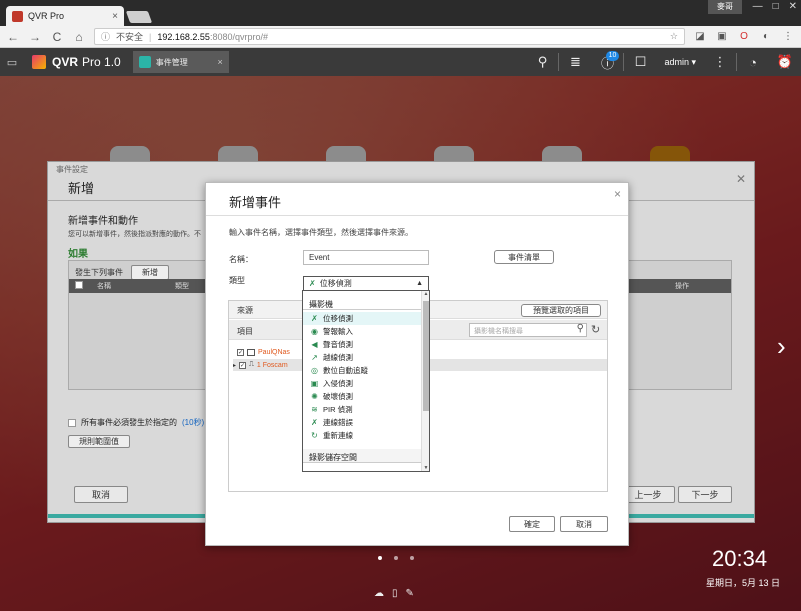 The image size is (801, 611). Describe the element at coordinates (740, 558) in the screenshot. I see `clock-time: 20:34` at that location.